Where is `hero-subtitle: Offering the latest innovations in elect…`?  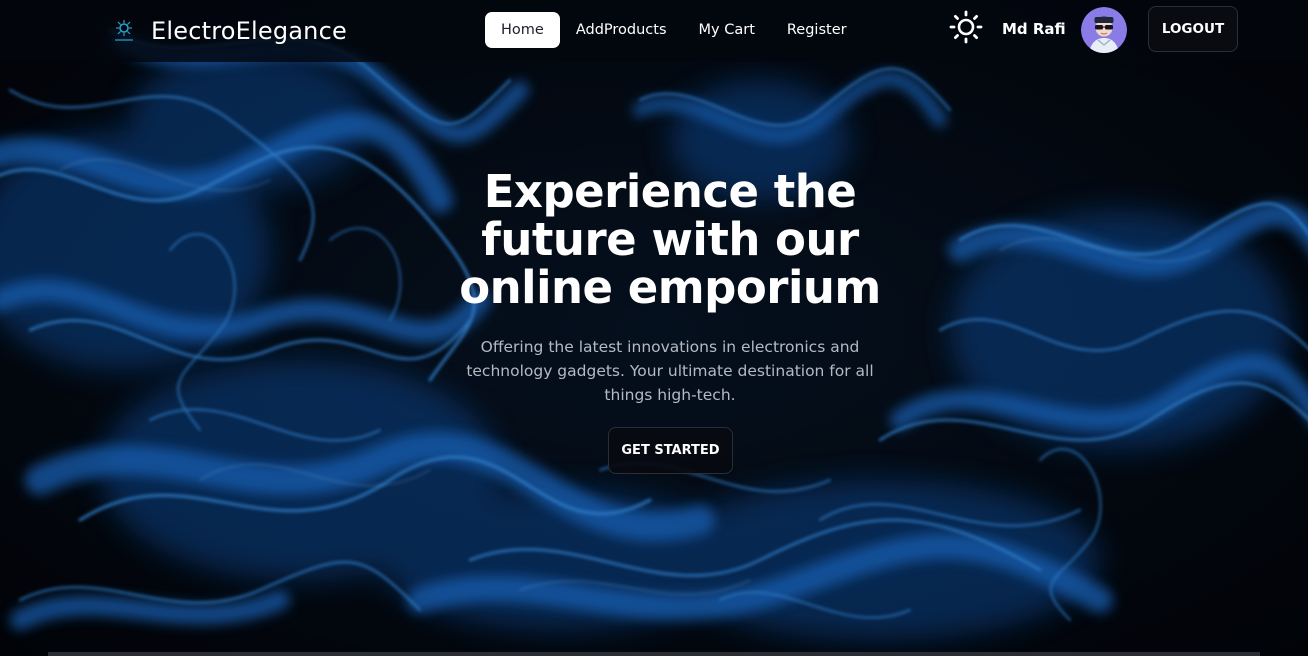 hero-subtitle: Offering the latest innovations in elect… is located at coordinates (670, 371).